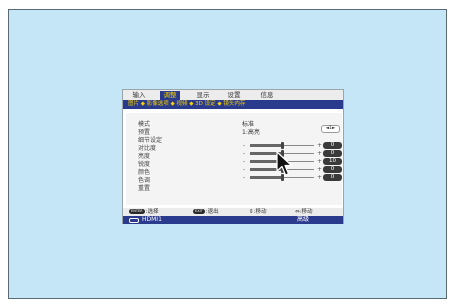 This screenshot has height=305, width=455. I want to click on enter-hint-label: :选择, so click(152, 212).